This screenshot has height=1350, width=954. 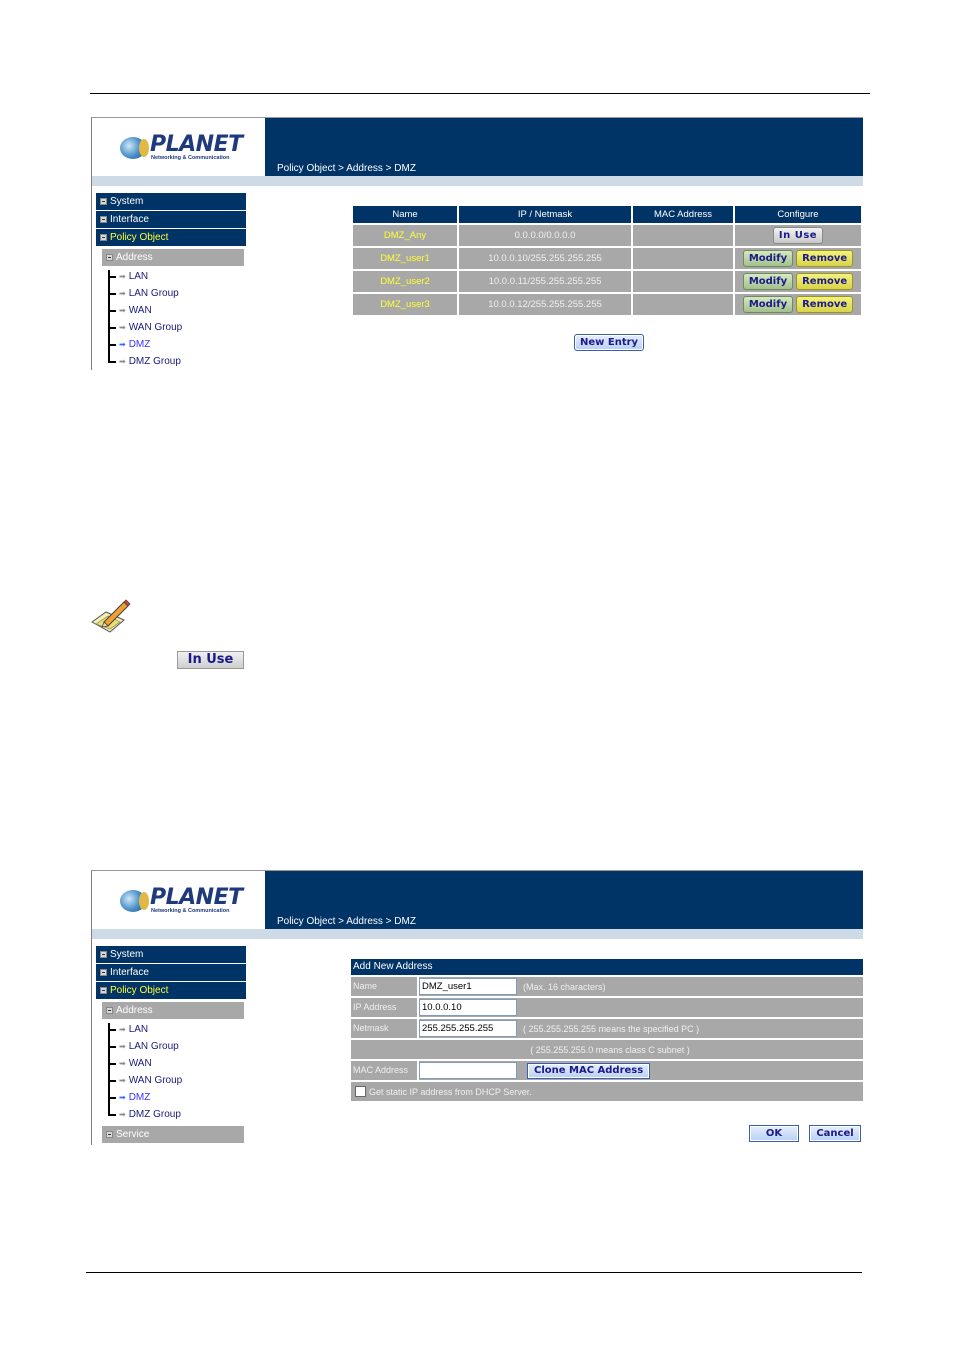 I want to click on header-rule, so click(x=480, y=93).